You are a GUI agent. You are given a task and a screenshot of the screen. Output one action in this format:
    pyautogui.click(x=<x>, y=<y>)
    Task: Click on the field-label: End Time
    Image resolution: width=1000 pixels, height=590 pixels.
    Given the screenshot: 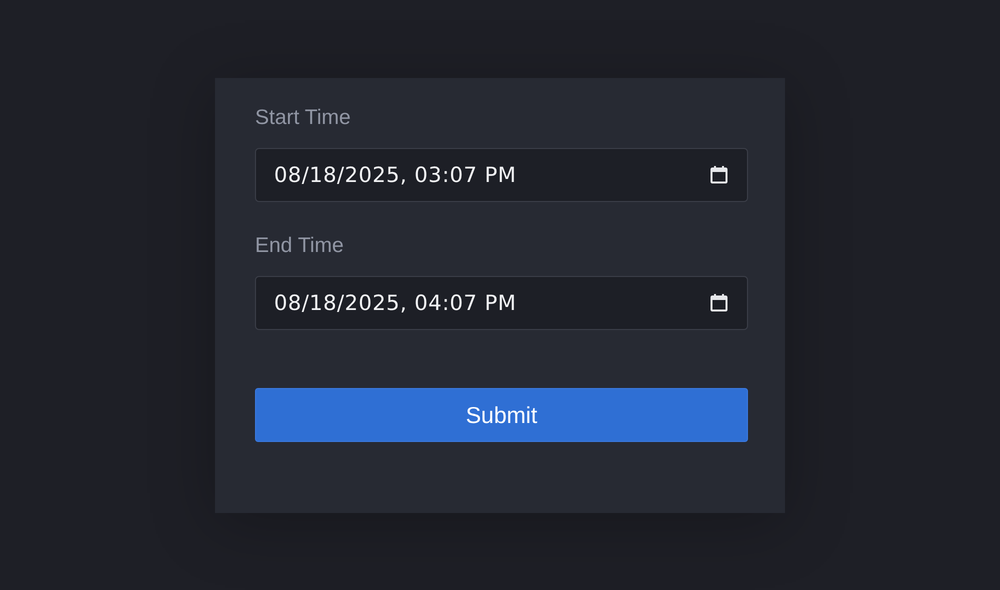 What is the action you would take?
    pyautogui.click(x=300, y=246)
    